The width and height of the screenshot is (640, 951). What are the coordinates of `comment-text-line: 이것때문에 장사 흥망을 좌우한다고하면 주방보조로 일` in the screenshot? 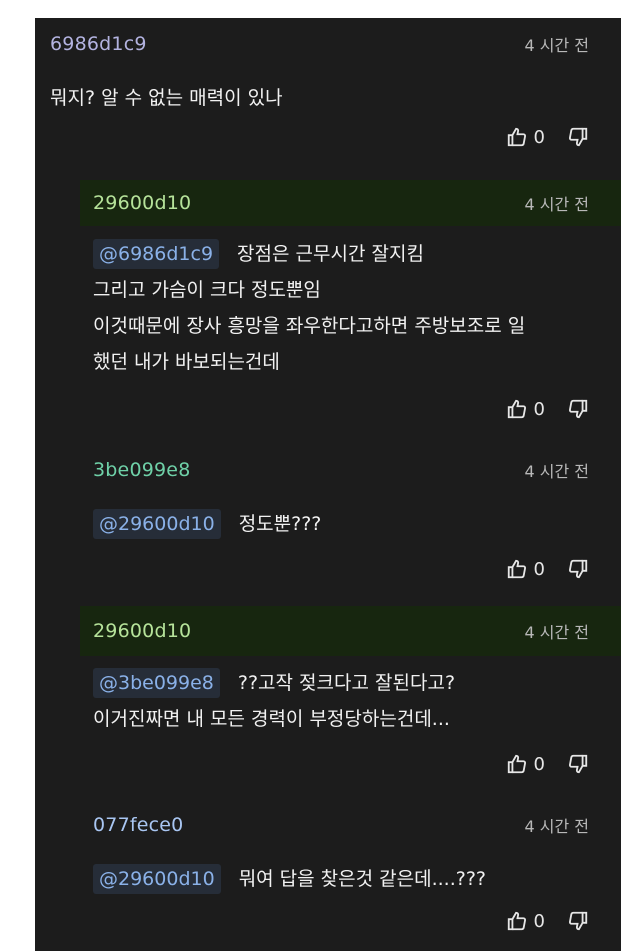 It's located at (309, 326).